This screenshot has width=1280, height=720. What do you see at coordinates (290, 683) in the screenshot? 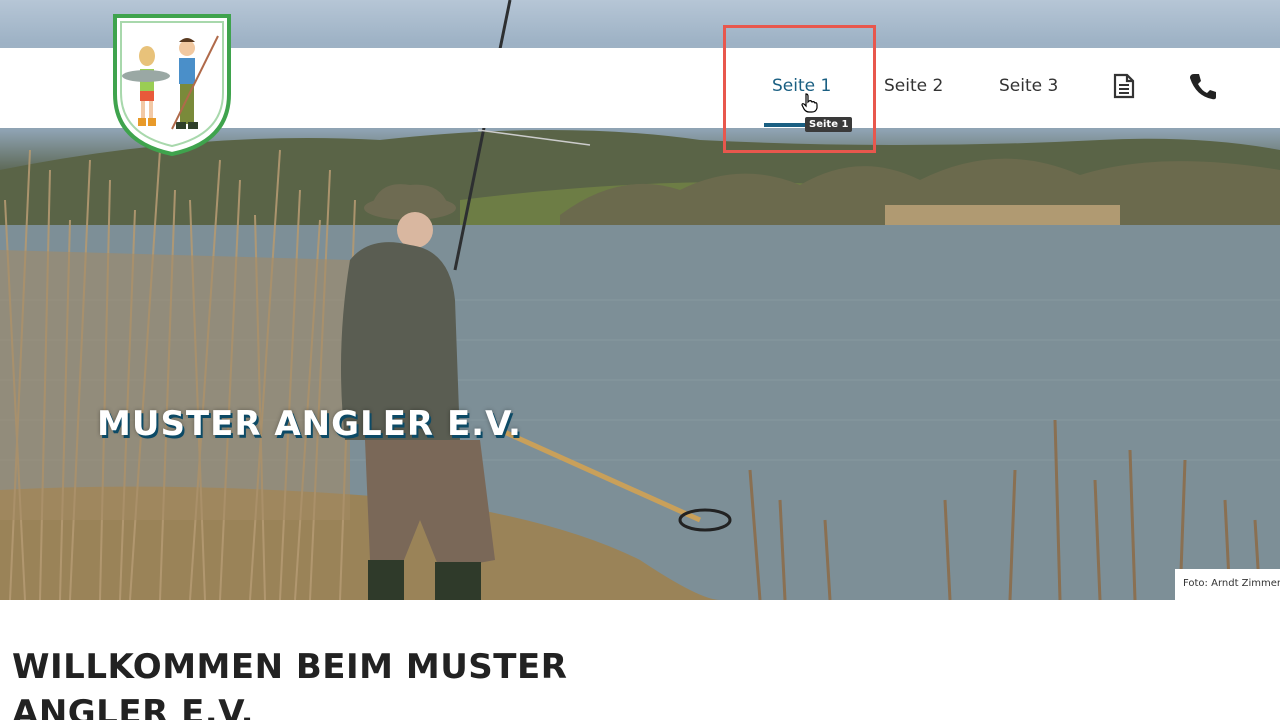
I see `welcome-heading: WILLKOMMEN BEIM MUSTER ANGLER E.V.` at bounding box center [290, 683].